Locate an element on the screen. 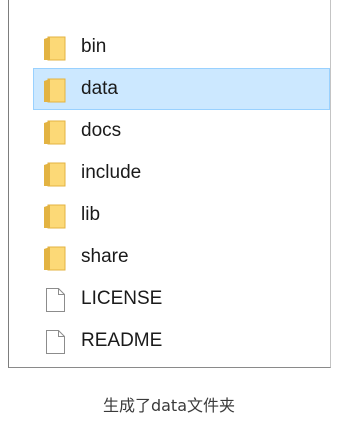 Image resolution: width=338 pixels, height=421 pixels. file-row-readme: README is located at coordinates (181, 341).